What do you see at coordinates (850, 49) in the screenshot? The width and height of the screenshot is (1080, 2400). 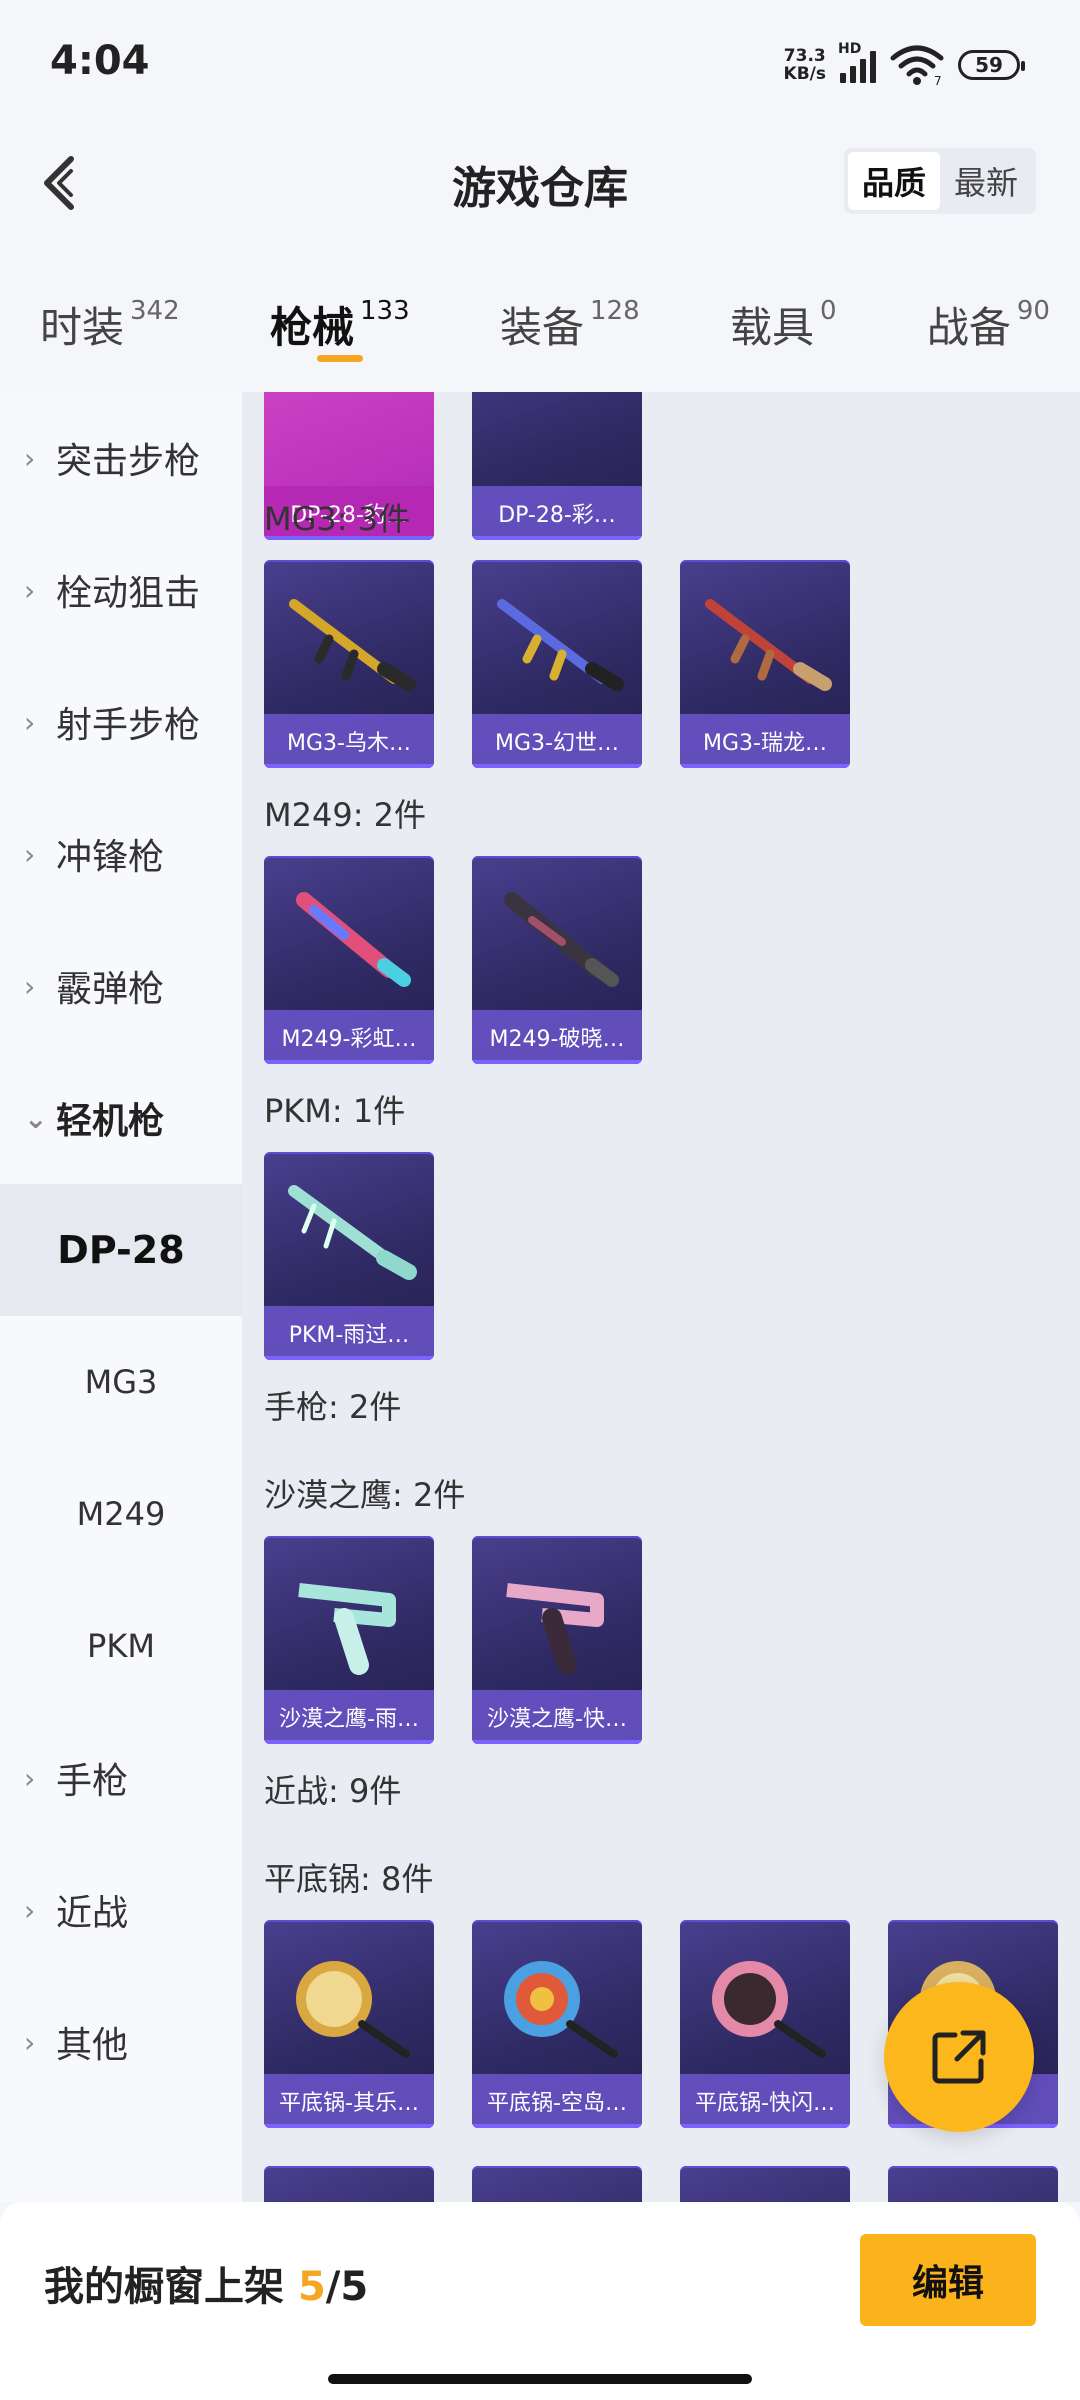 I see `hd-label: HD` at bounding box center [850, 49].